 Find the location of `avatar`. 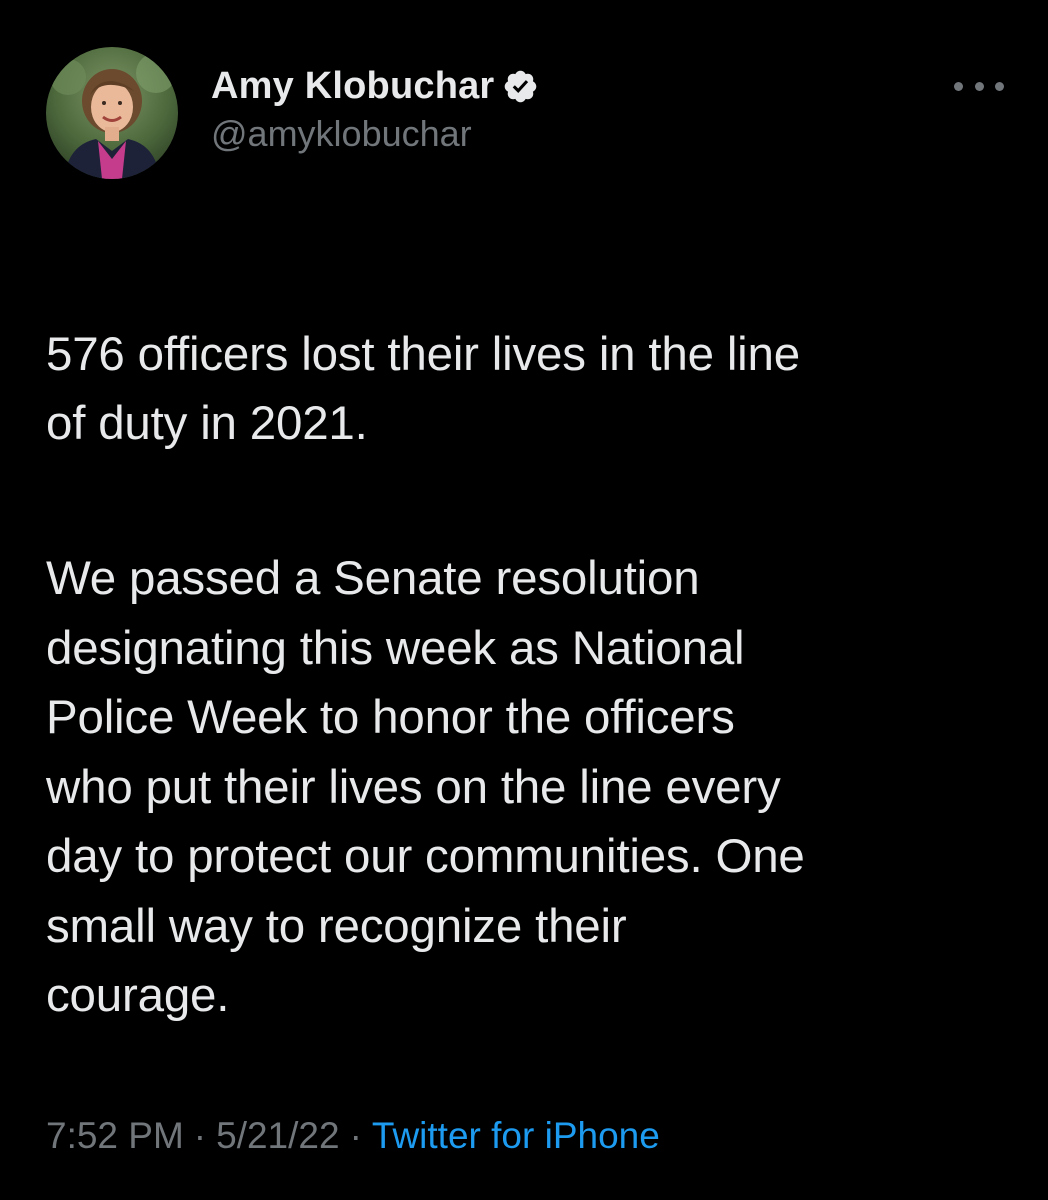

avatar is located at coordinates (112, 113).